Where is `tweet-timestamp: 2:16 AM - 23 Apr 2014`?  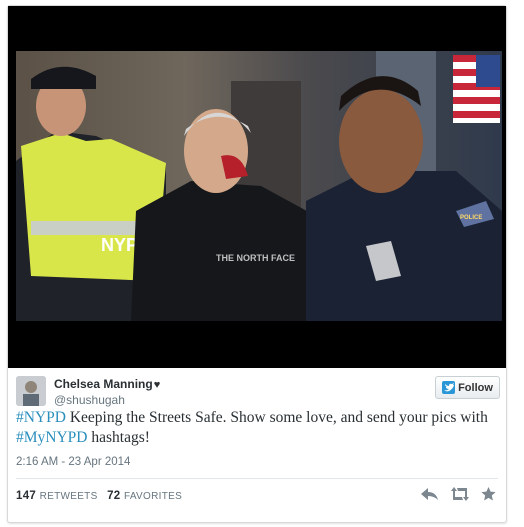
tweet-timestamp: 2:16 AM - 23 Apr 2014 is located at coordinates (73, 462).